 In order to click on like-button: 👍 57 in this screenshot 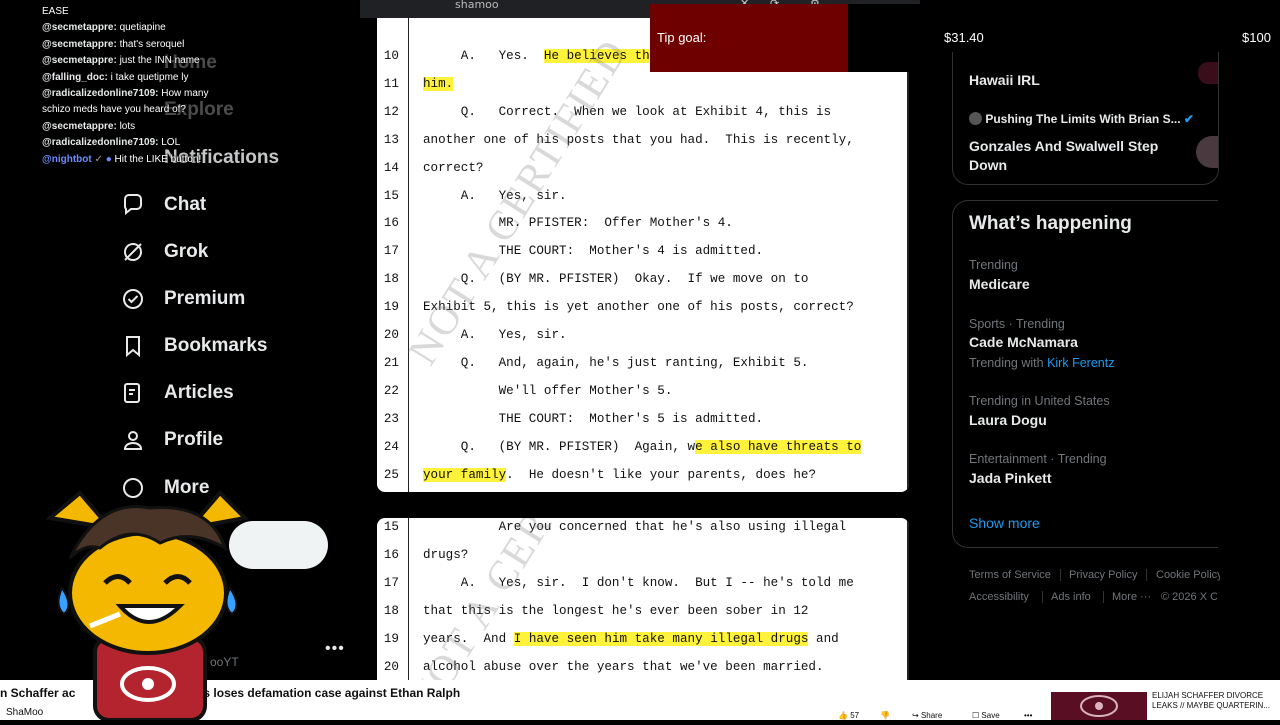, I will do `click(848, 715)`.